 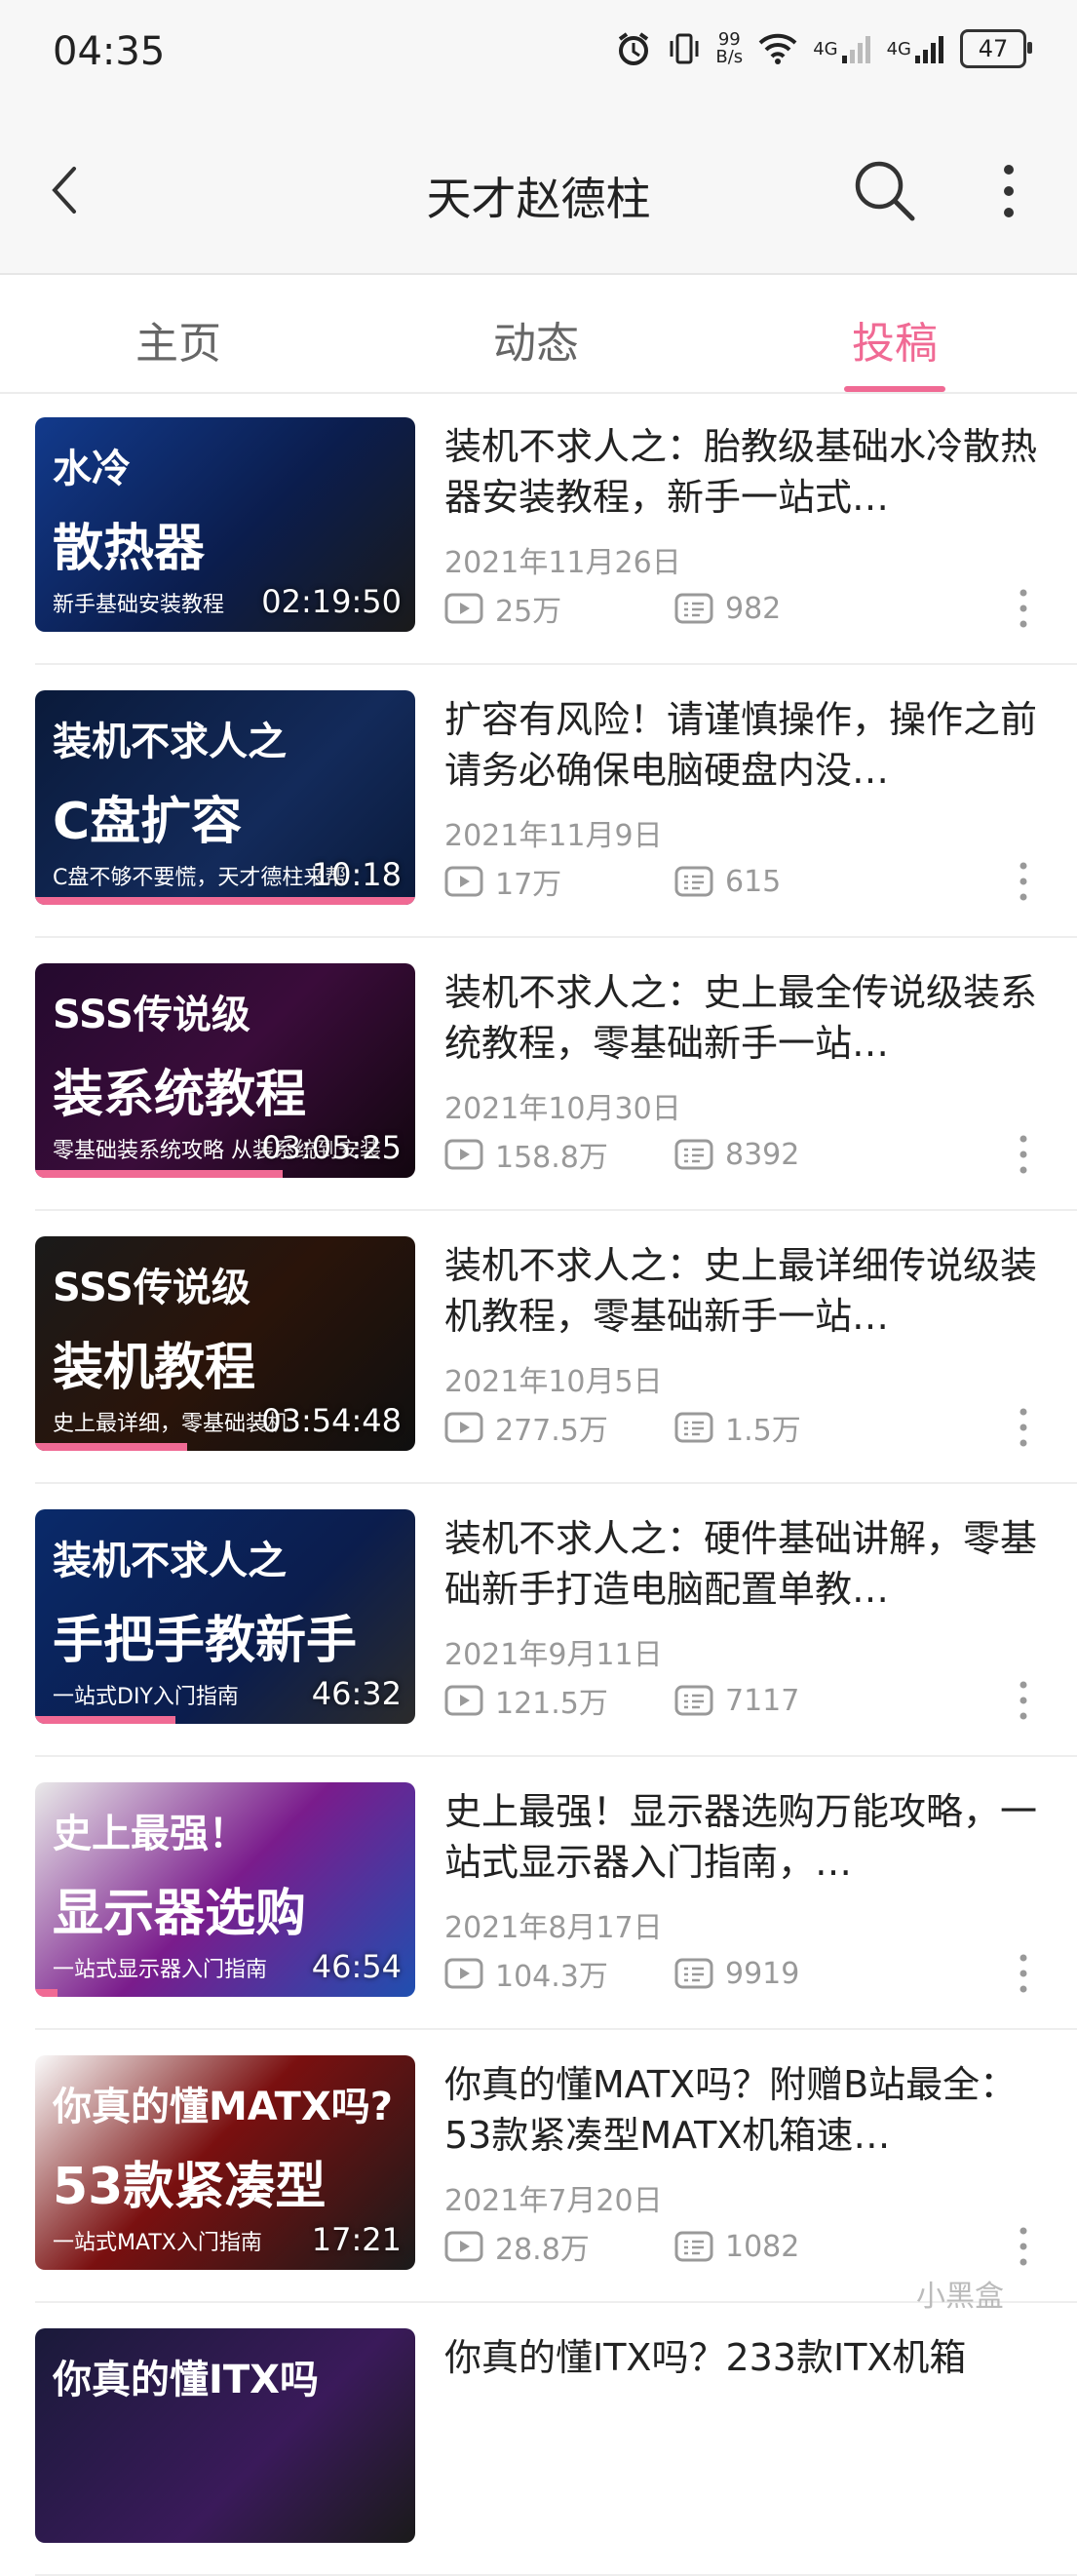 I want to click on more-options-button, so click(x=1008, y=192).